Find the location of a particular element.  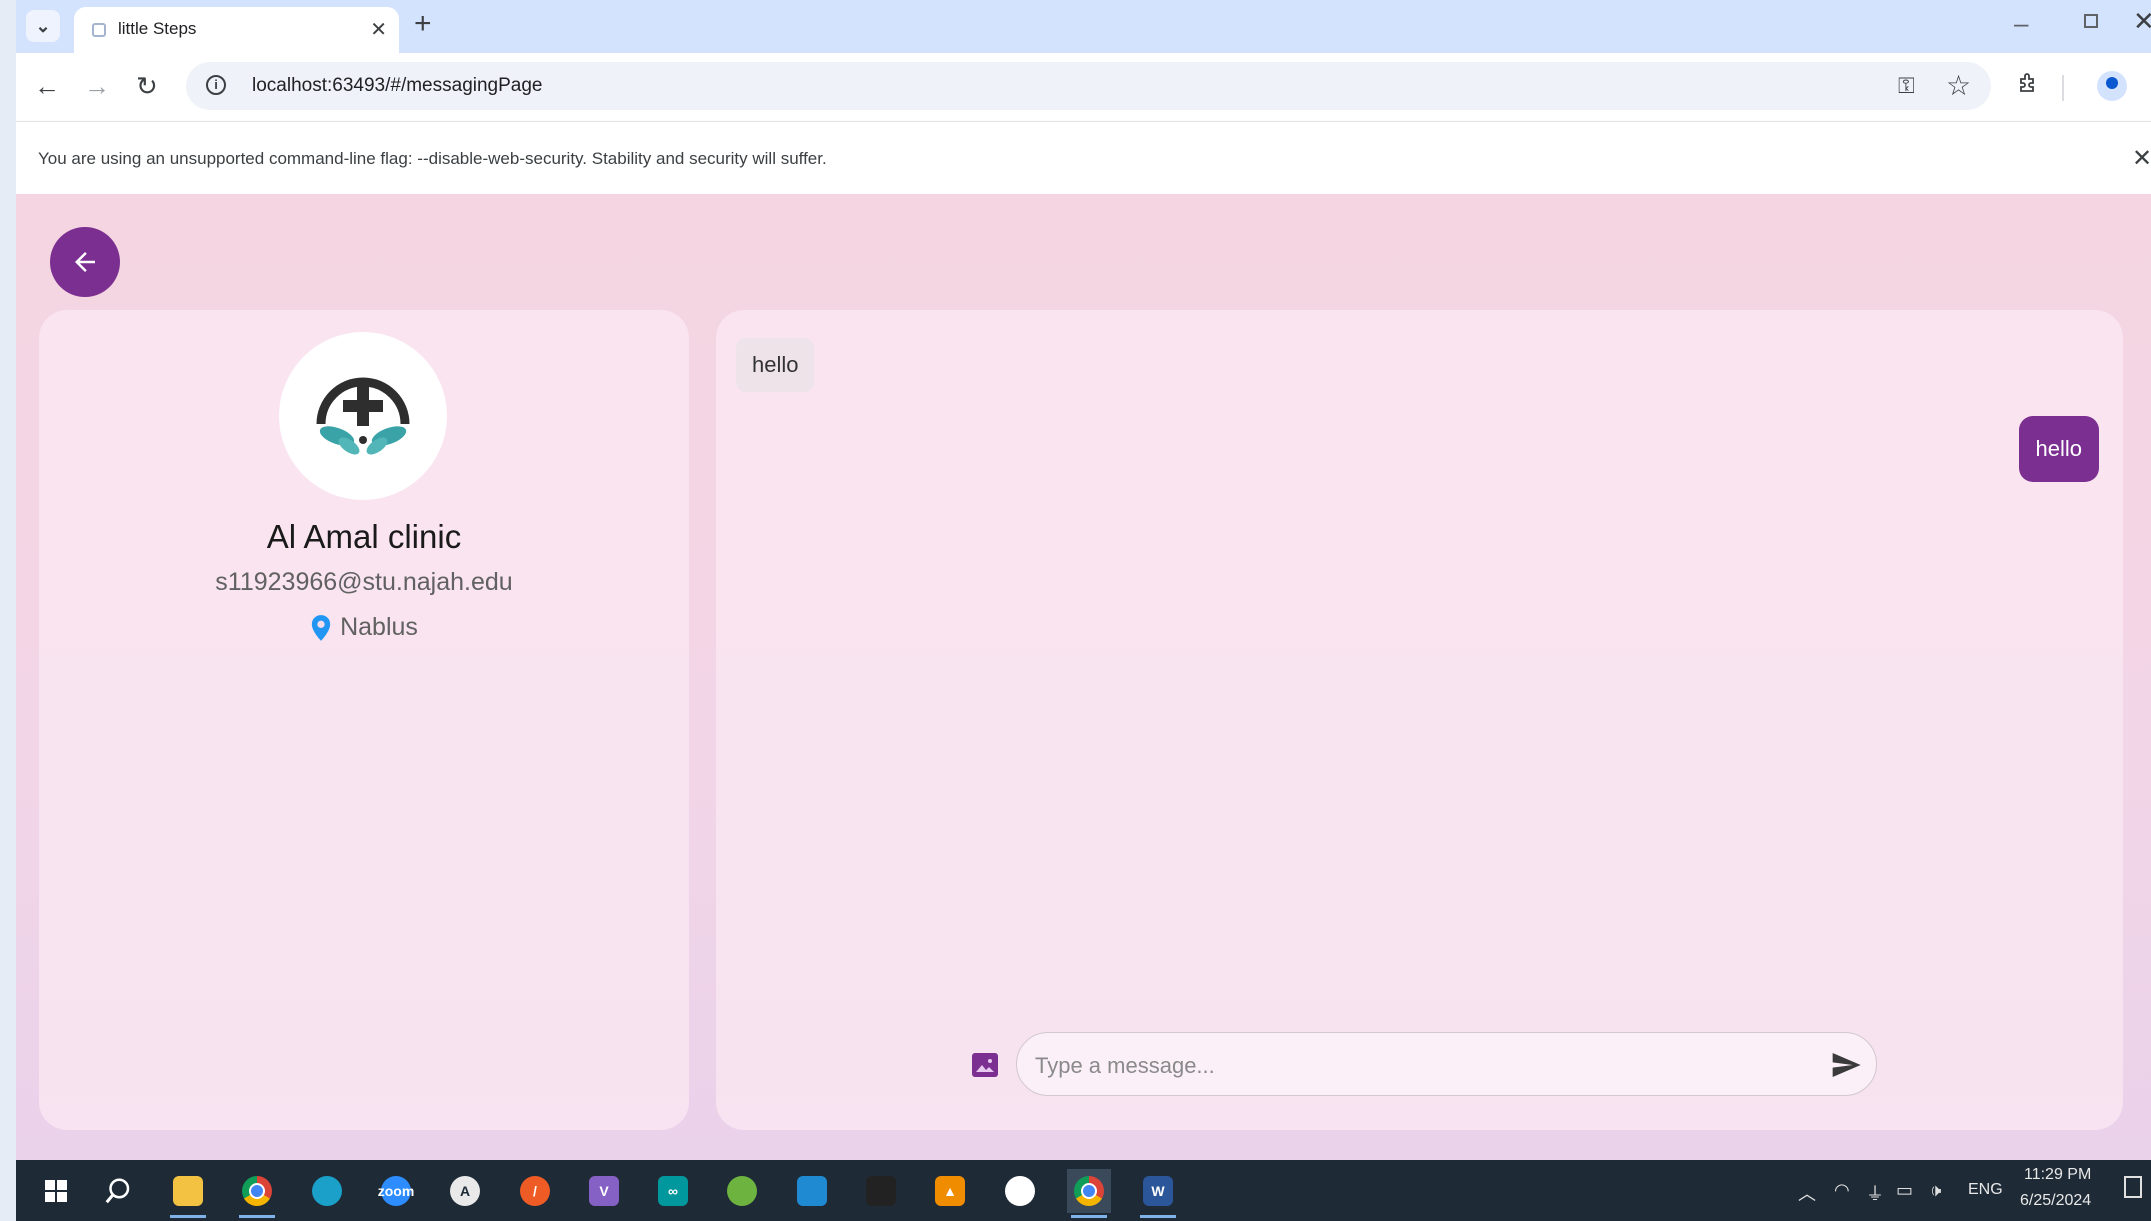

clinic-location: Nablus is located at coordinates (364, 627).